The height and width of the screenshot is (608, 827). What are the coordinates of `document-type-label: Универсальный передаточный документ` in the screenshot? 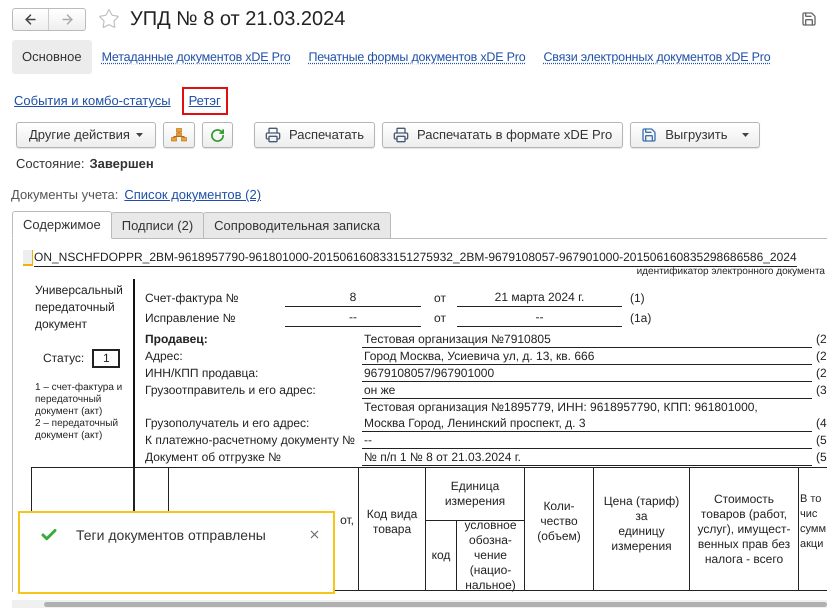 It's located at (79, 307).